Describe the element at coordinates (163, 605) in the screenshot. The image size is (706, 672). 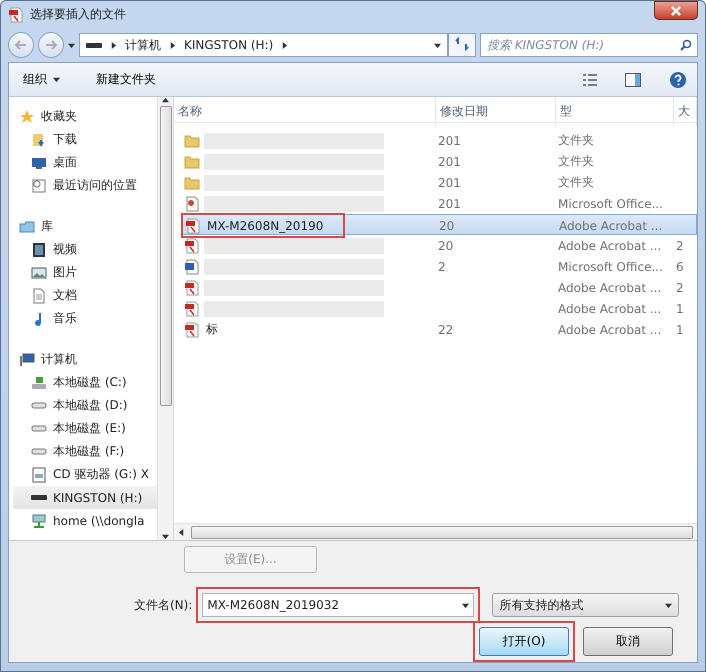
I see `file-name-label: 文件名(N):` at that location.